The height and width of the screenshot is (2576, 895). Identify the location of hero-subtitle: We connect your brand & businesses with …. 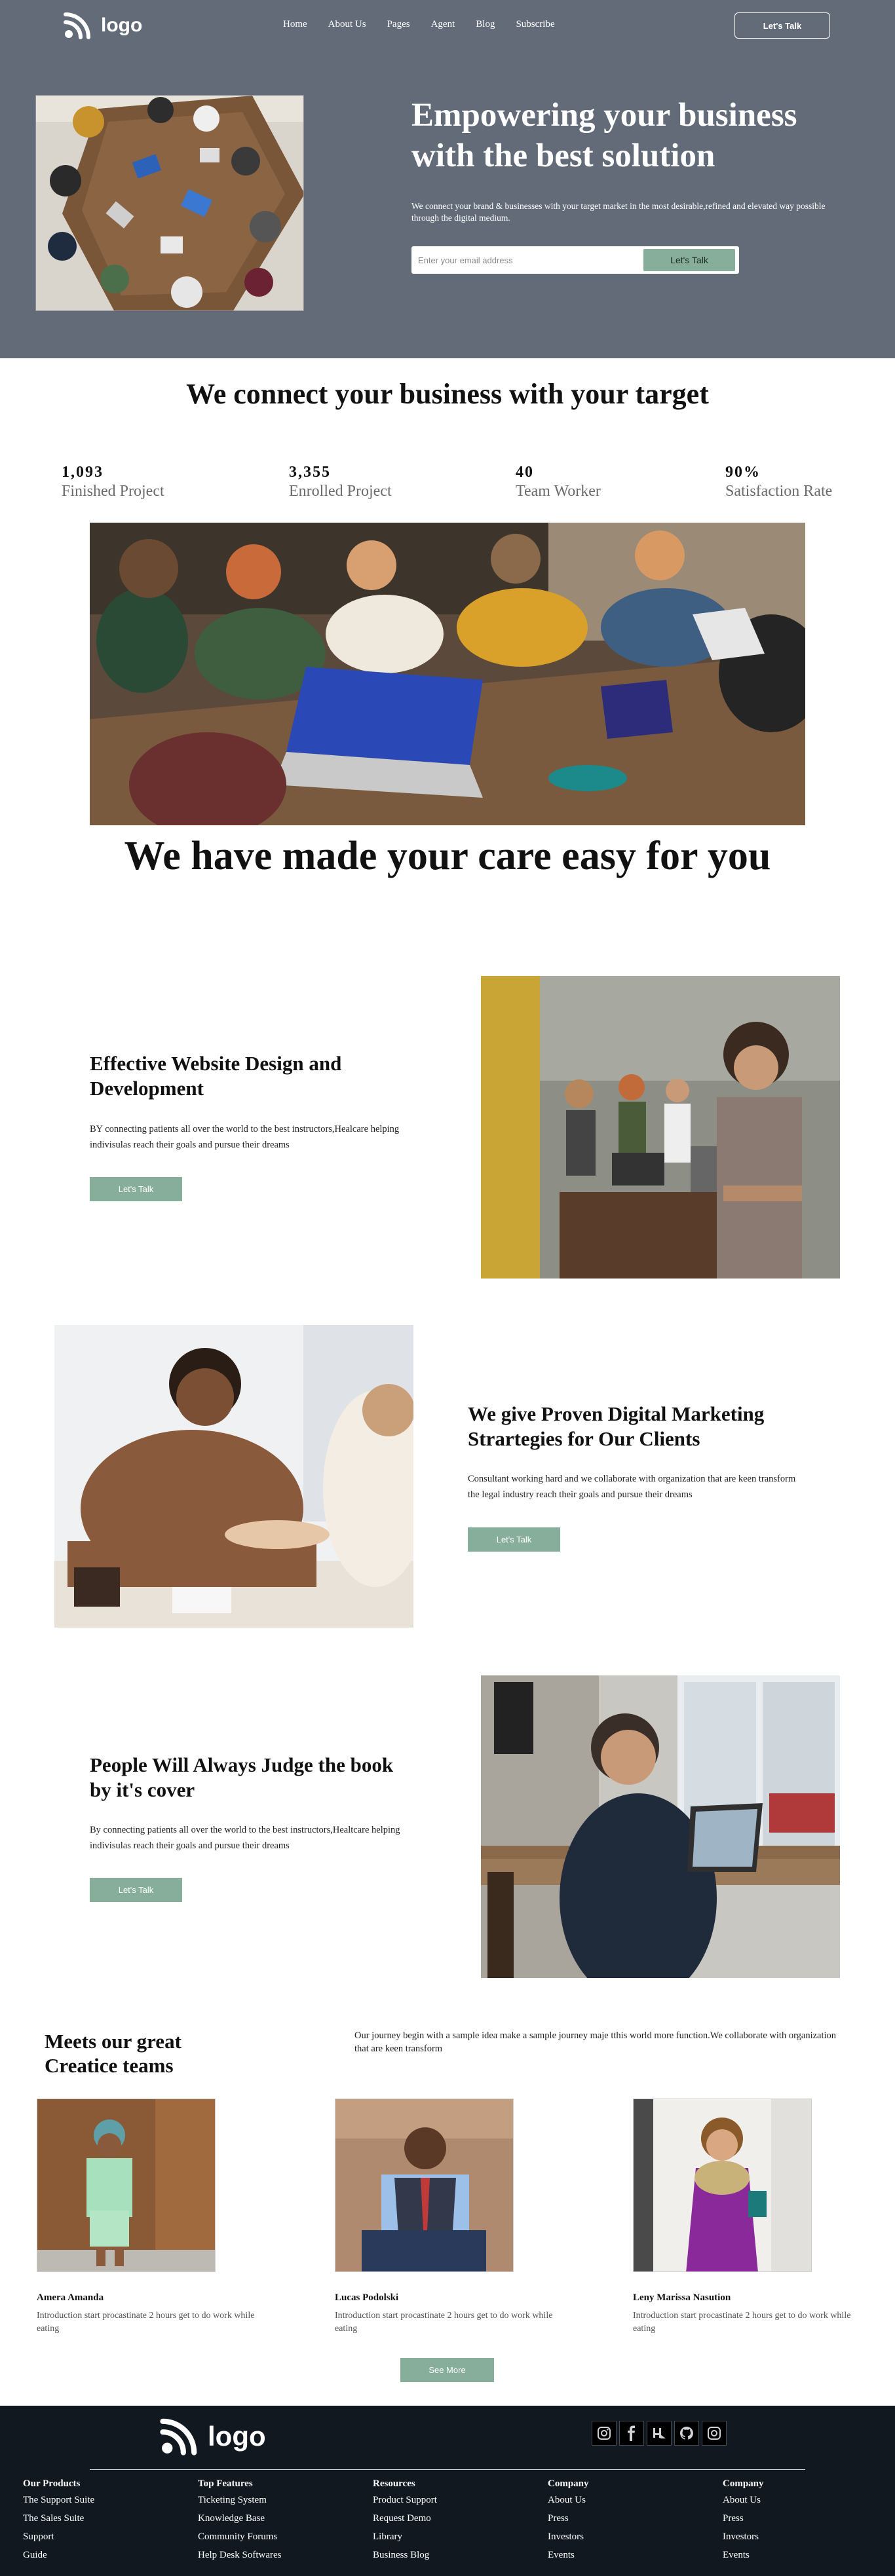
(618, 212).